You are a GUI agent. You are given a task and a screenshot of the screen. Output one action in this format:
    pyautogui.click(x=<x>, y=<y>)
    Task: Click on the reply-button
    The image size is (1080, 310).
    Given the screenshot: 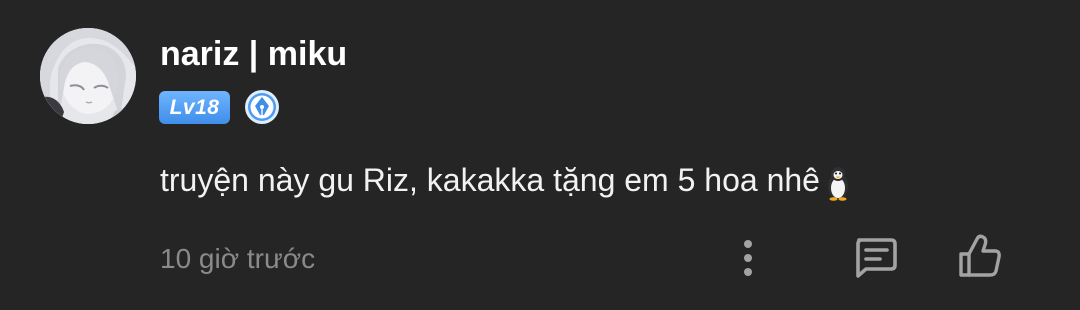 What is the action you would take?
    pyautogui.click(x=875, y=257)
    